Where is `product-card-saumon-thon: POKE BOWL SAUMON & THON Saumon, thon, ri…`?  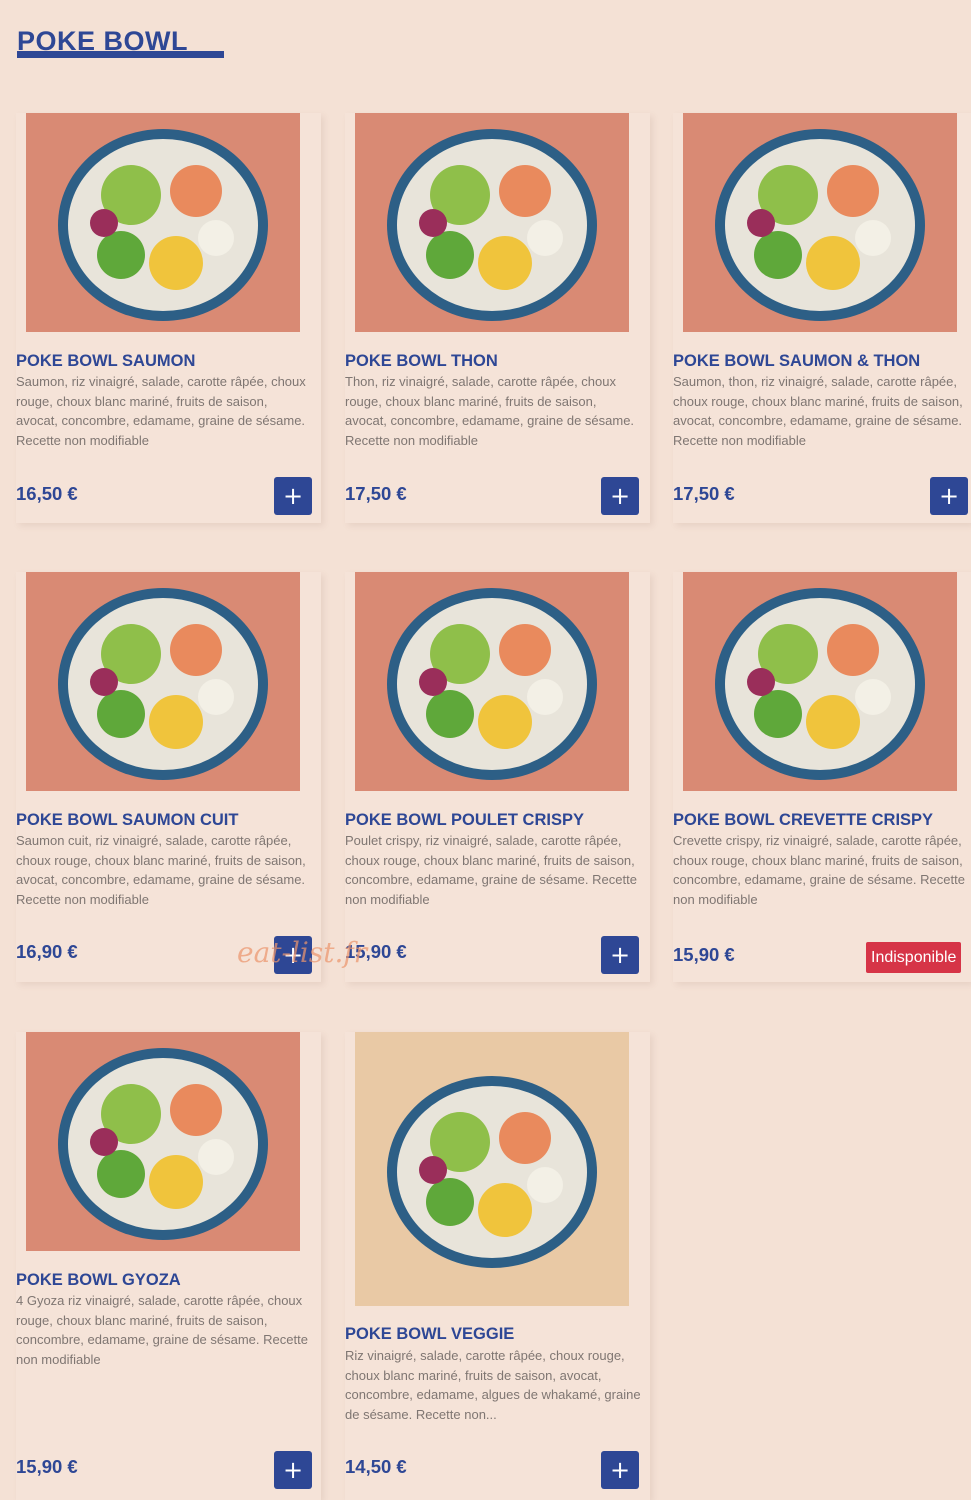
product-card-saumon-thon: POKE BOWL SAUMON & THON Saumon, thon, ri… is located at coordinates (822, 318).